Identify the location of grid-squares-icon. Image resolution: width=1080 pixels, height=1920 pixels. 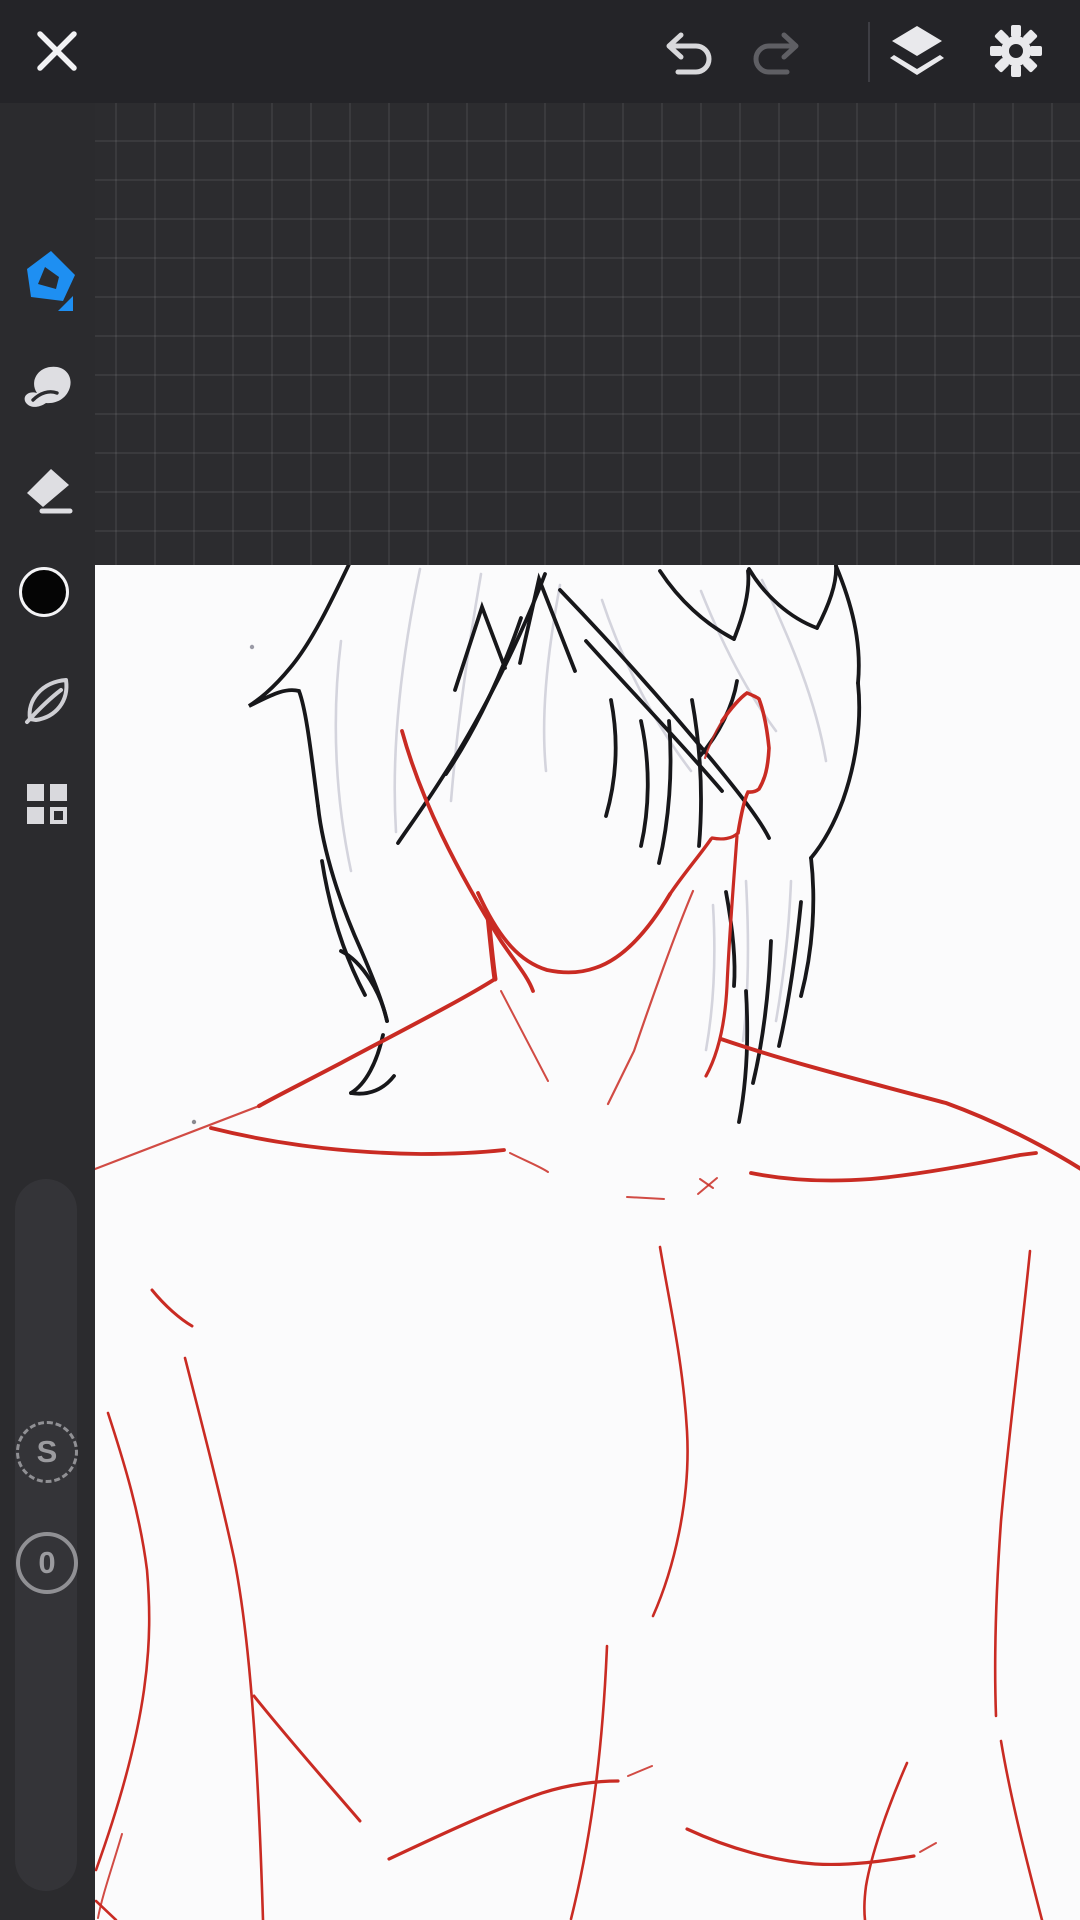
(47, 805).